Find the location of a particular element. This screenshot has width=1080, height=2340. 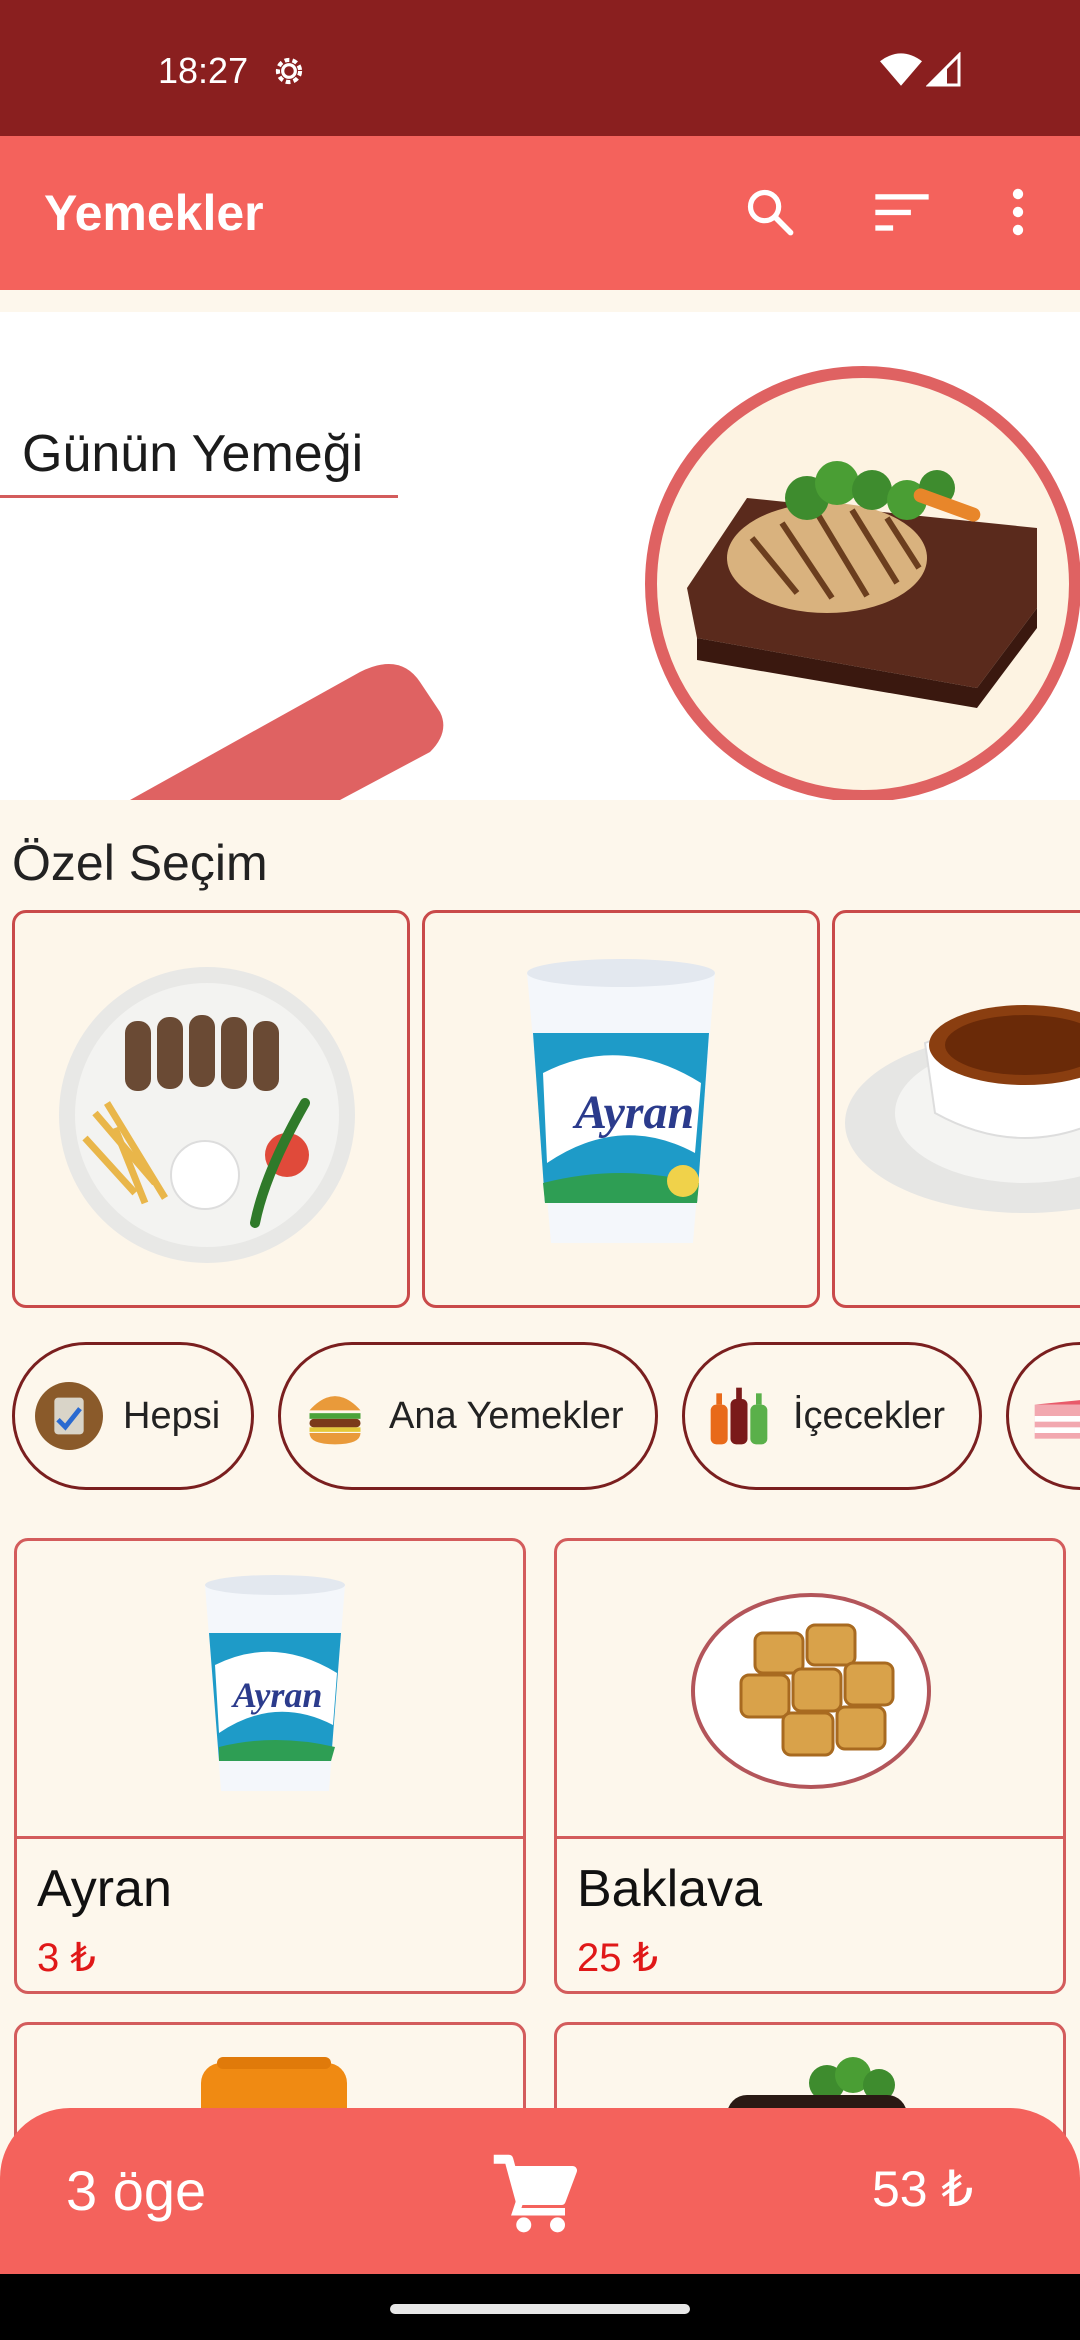

home-gesture-handle is located at coordinates (540, 2309).